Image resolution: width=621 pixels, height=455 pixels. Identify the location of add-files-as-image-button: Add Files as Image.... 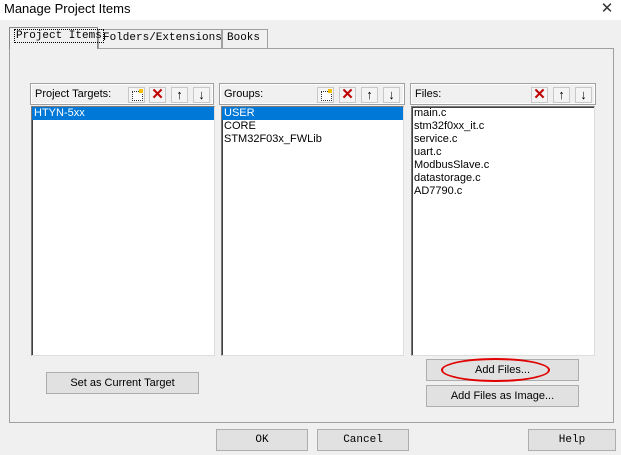
(502, 396).